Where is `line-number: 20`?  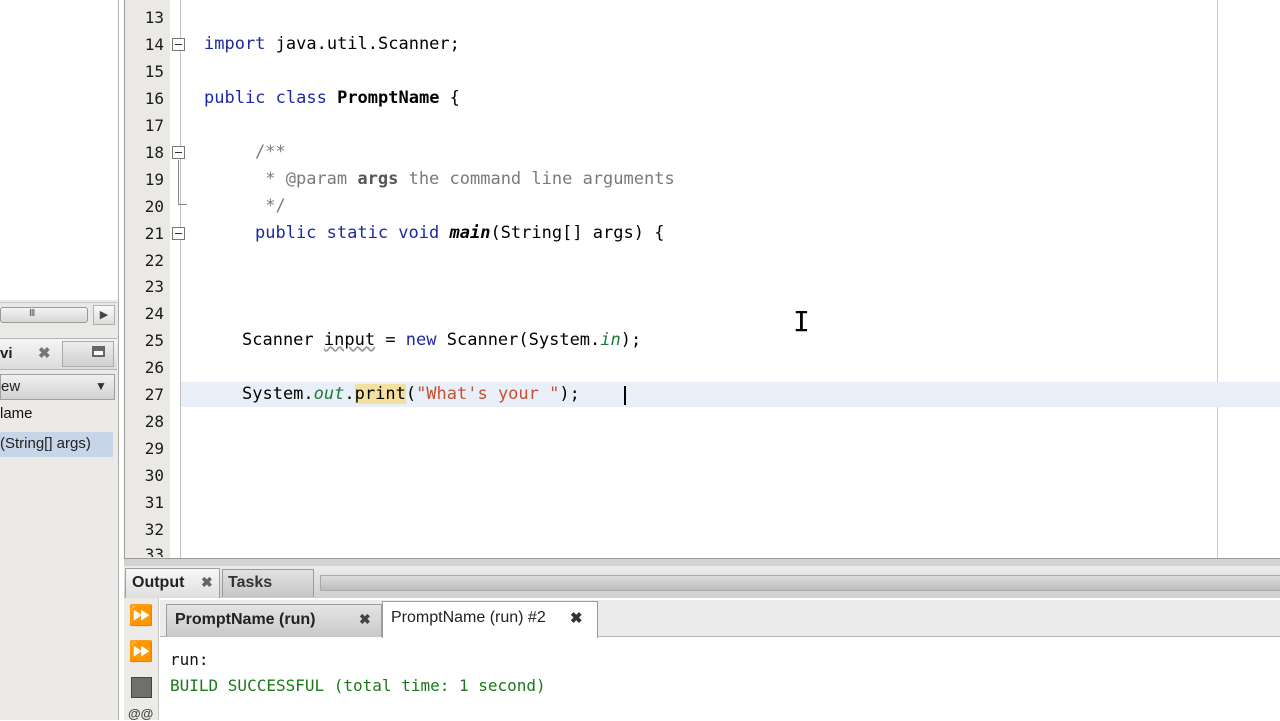
line-number: 20 is located at coordinates (154, 206).